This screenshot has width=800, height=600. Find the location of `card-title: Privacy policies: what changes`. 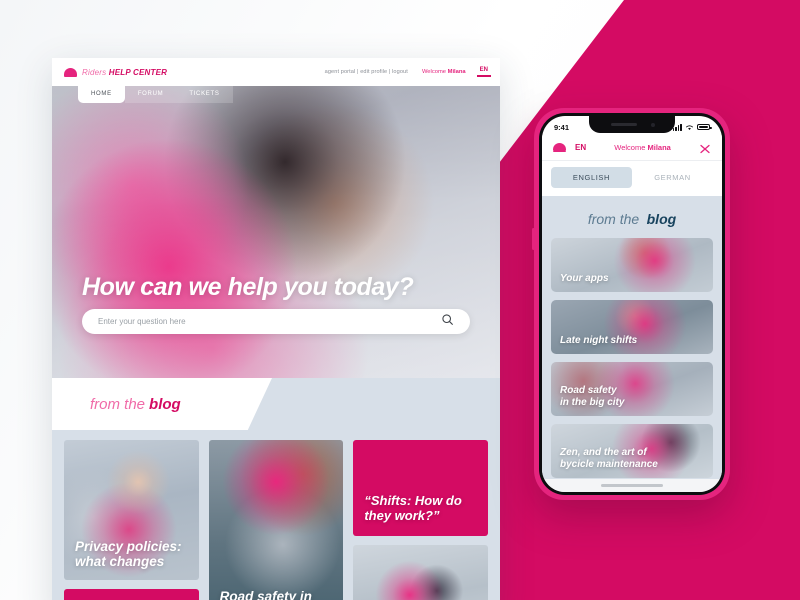

card-title: Privacy policies: what changes is located at coordinates (128, 554).